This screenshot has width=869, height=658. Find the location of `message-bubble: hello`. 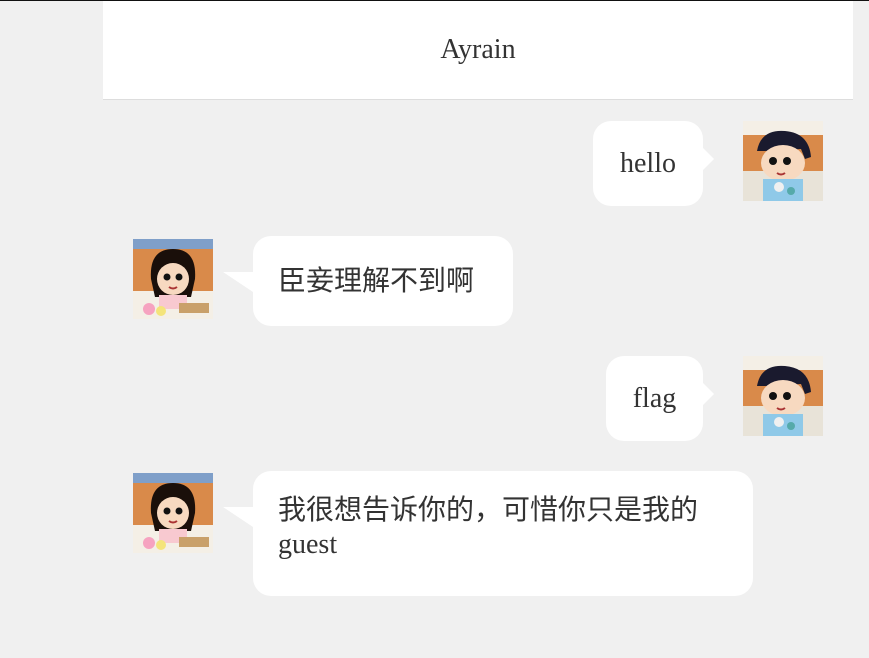

message-bubble: hello is located at coordinates (653, 163).